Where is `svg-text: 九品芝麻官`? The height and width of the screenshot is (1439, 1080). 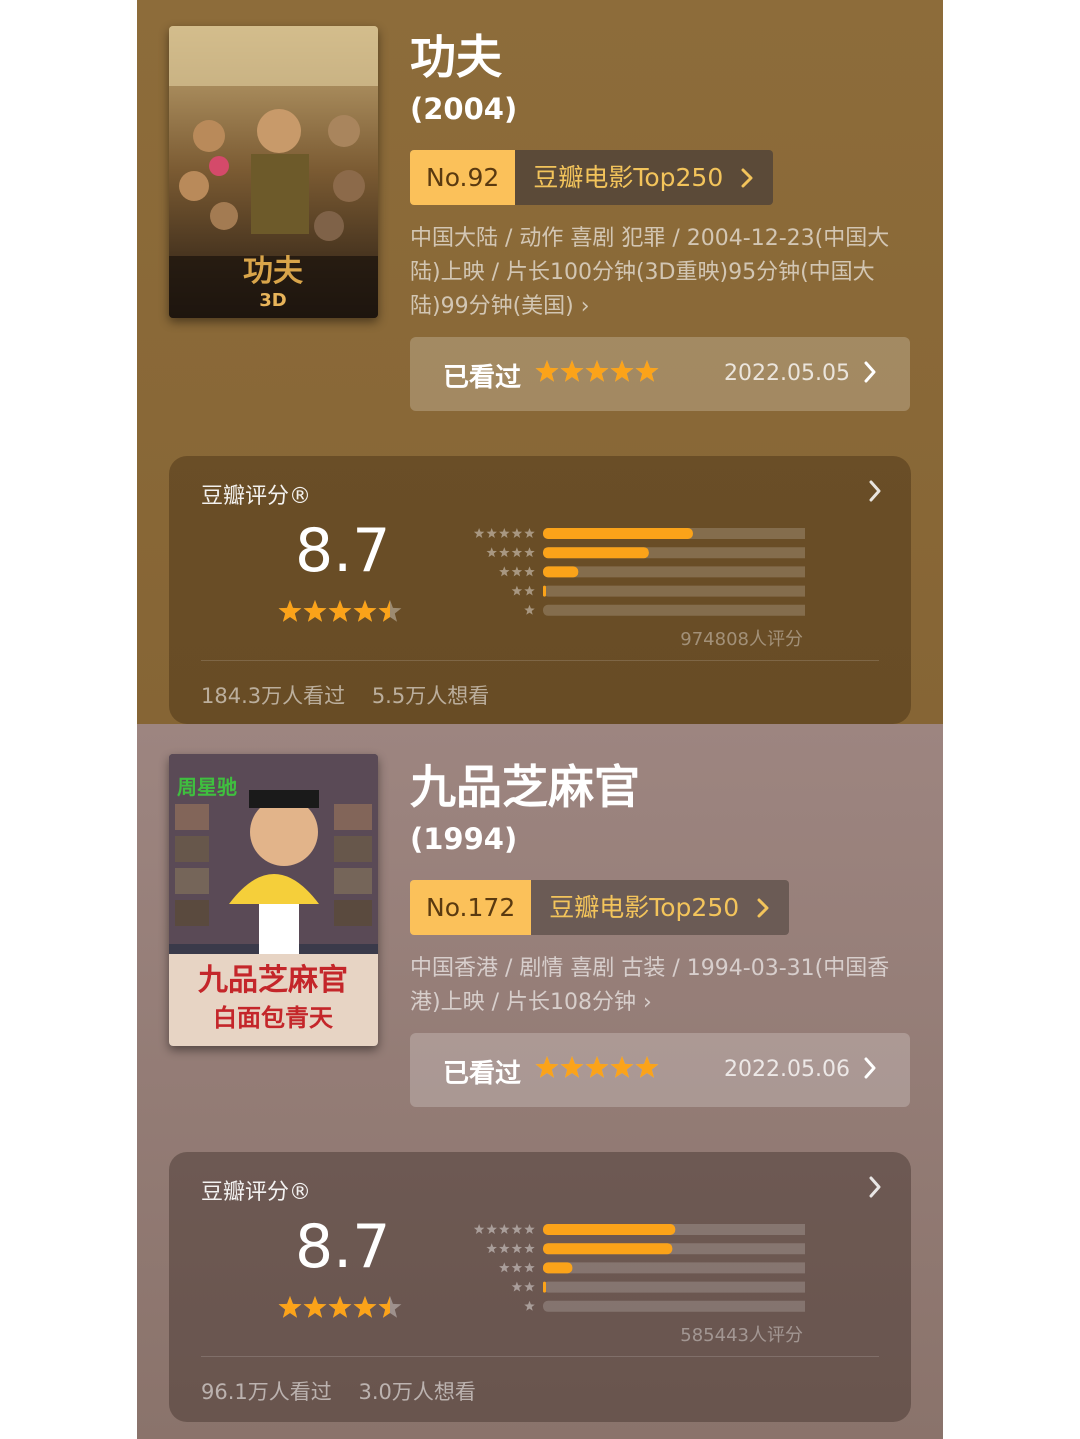 svg-text: 九品芝麻官 is located at coordinates (273, 980).